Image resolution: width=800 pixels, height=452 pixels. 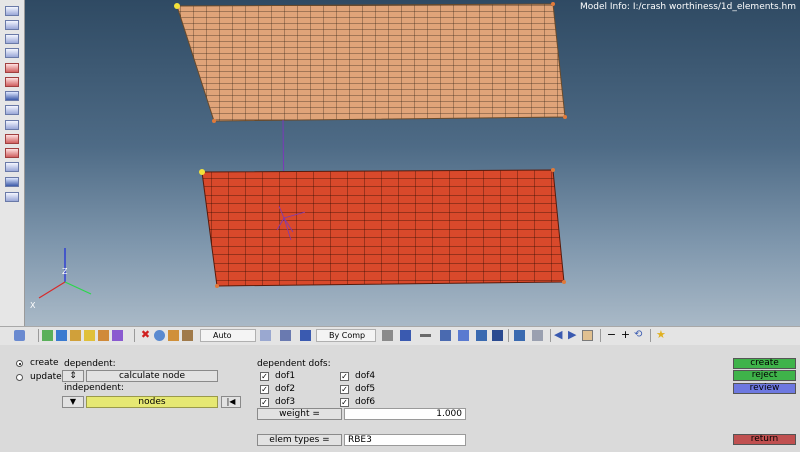 What do you see at coordinates (661, 335) in the screenshot?
I see `favorite-star-icon: ★` at bounding box center [661, 335].